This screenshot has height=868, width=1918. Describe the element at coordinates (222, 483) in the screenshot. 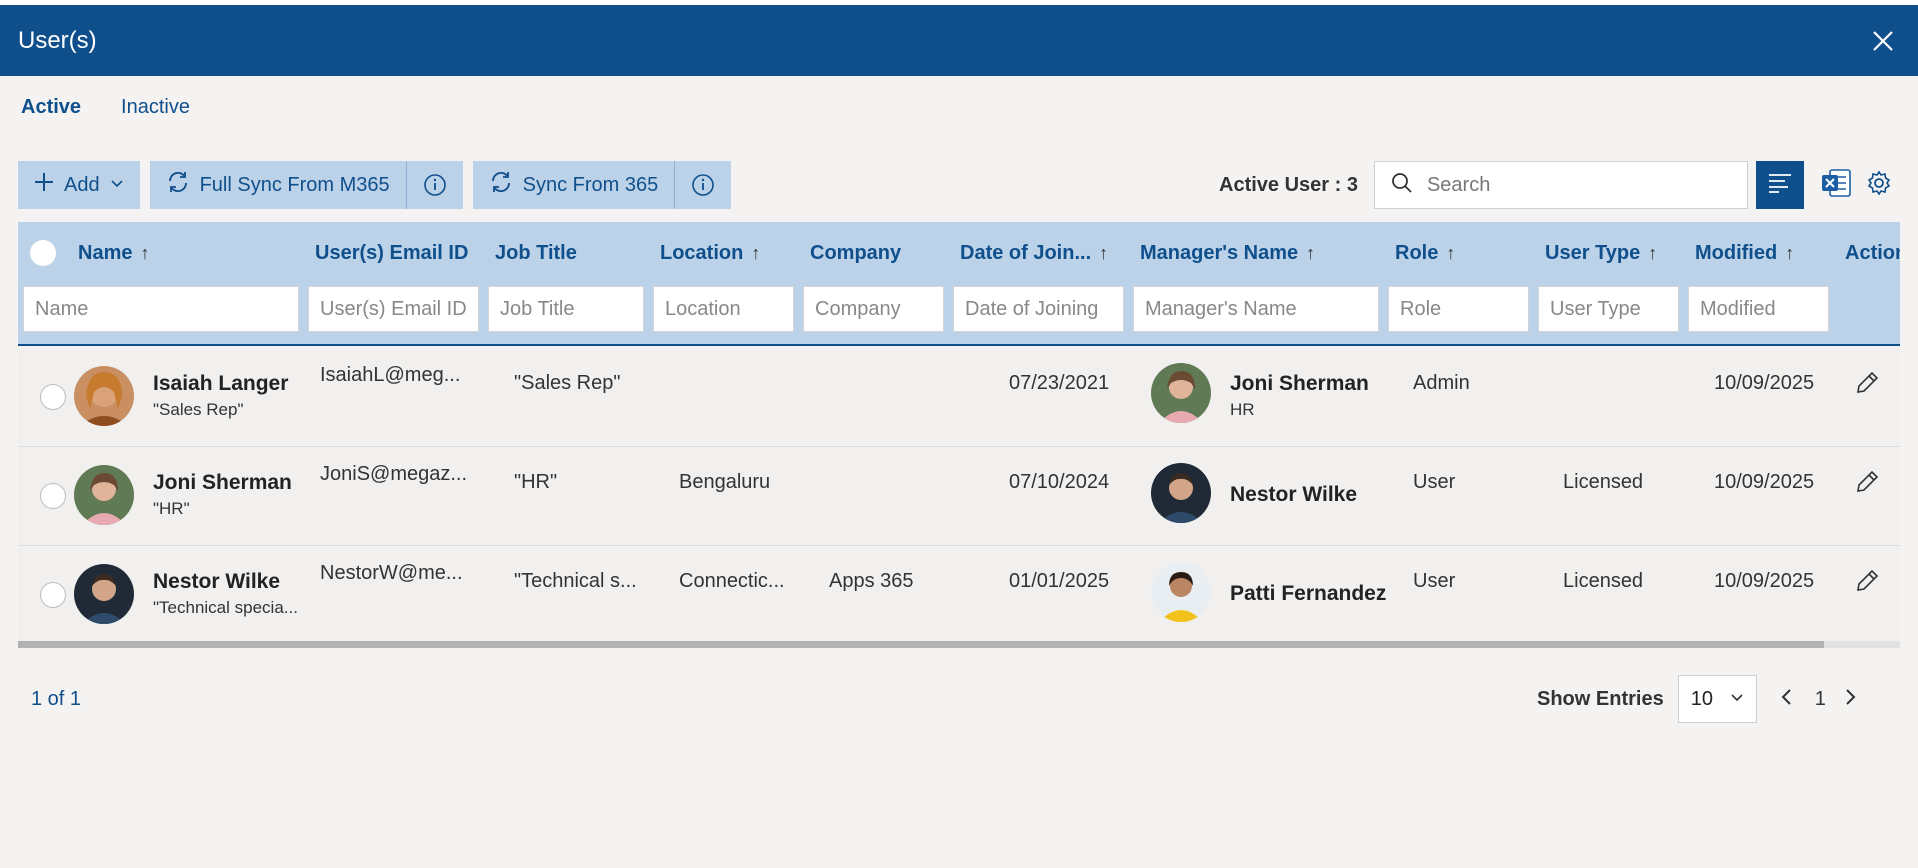

I see `user-name: Joni Sherman` at that location.